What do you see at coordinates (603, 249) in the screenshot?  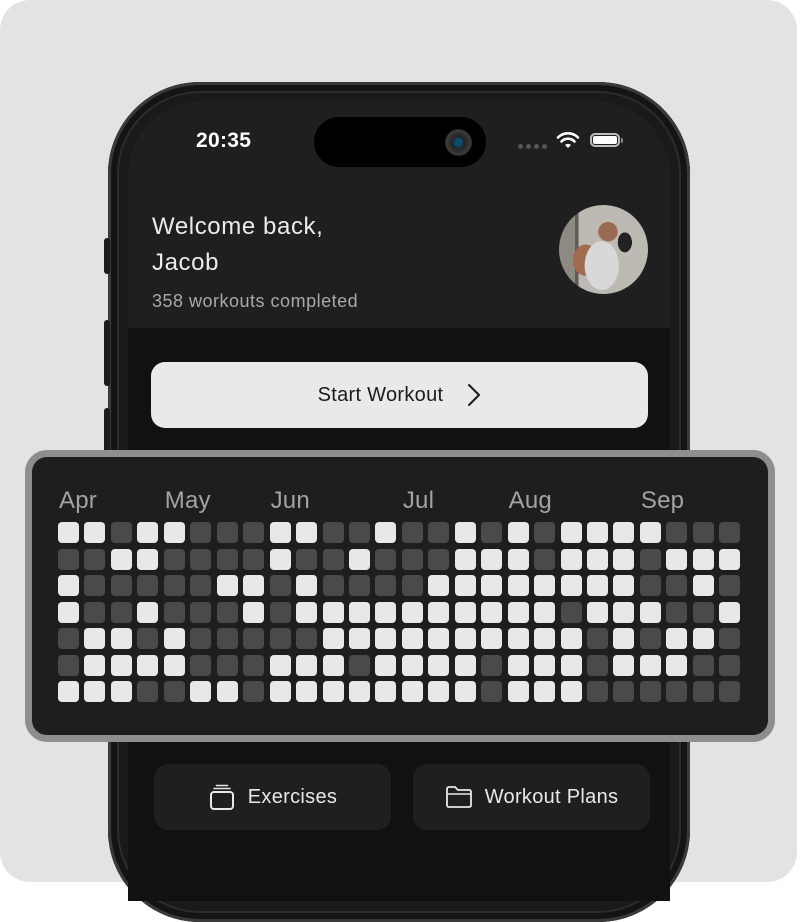 I see `avatar` at bounding box center [603, 249].